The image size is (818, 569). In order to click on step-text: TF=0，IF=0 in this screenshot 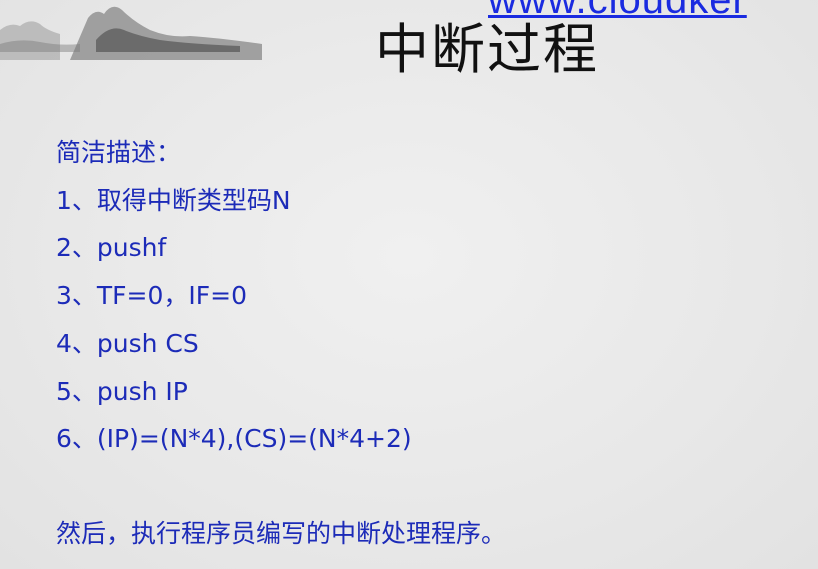, I will do `click(172, 295)`.